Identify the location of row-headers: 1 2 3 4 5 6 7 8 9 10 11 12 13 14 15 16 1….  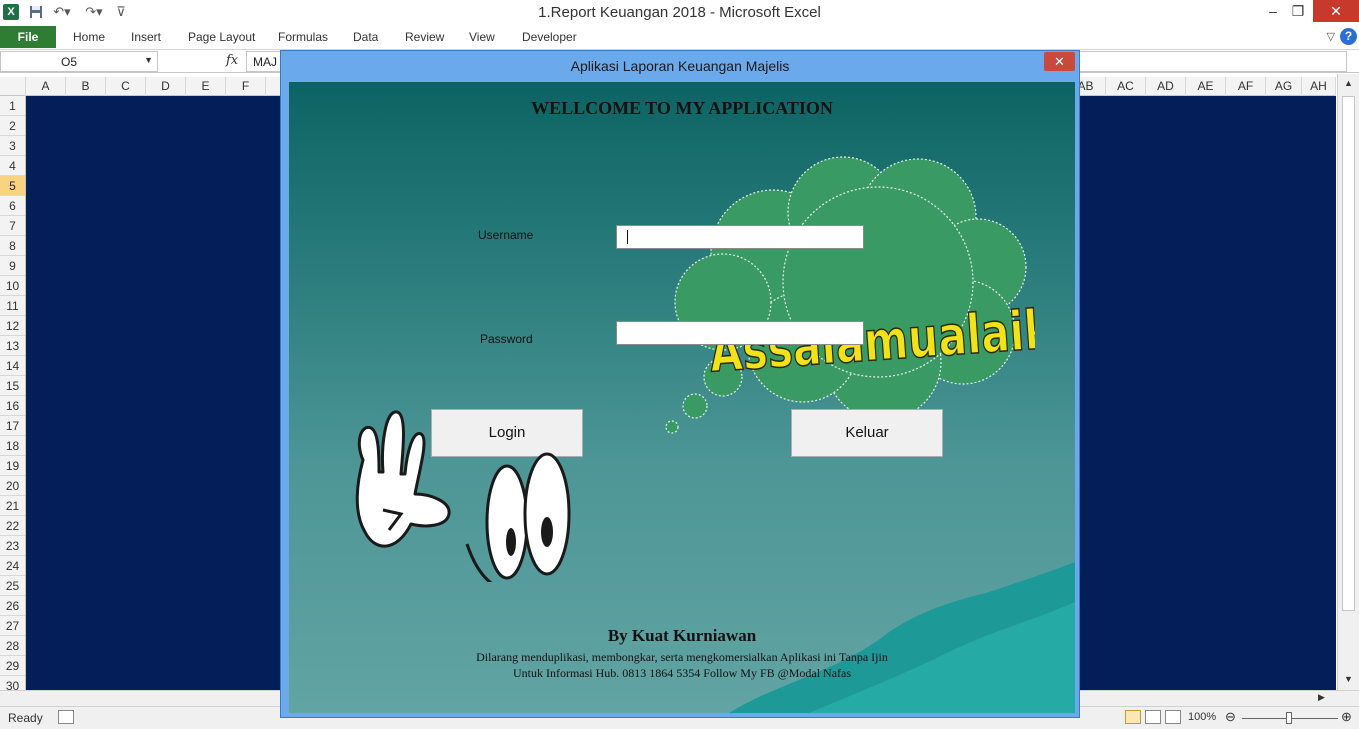
(13, 393).